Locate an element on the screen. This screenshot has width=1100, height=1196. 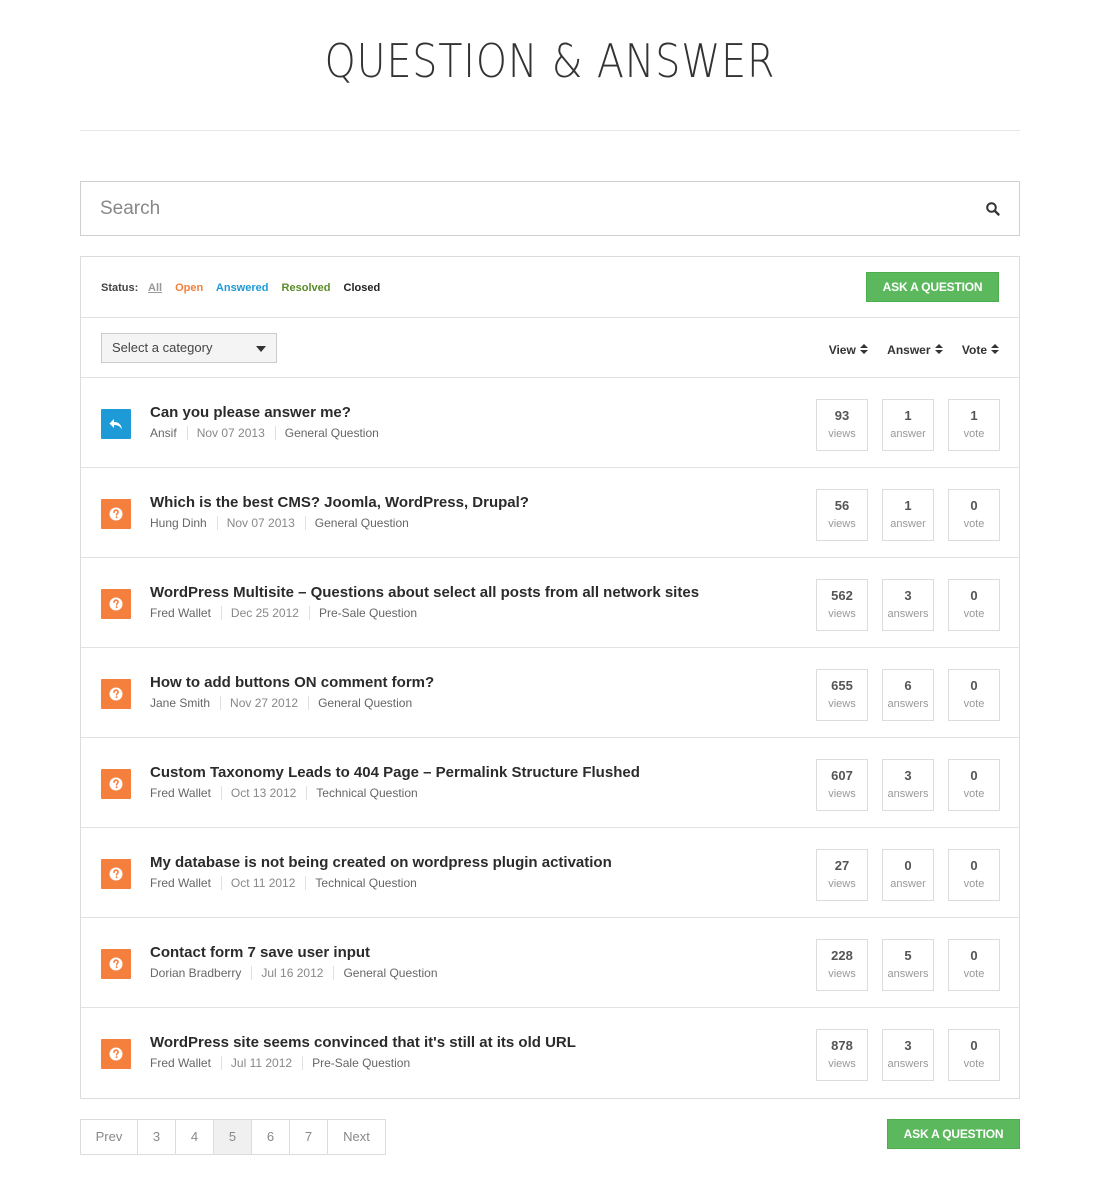
question-title: Can you please answer me? is located at coordinates (250, 412).